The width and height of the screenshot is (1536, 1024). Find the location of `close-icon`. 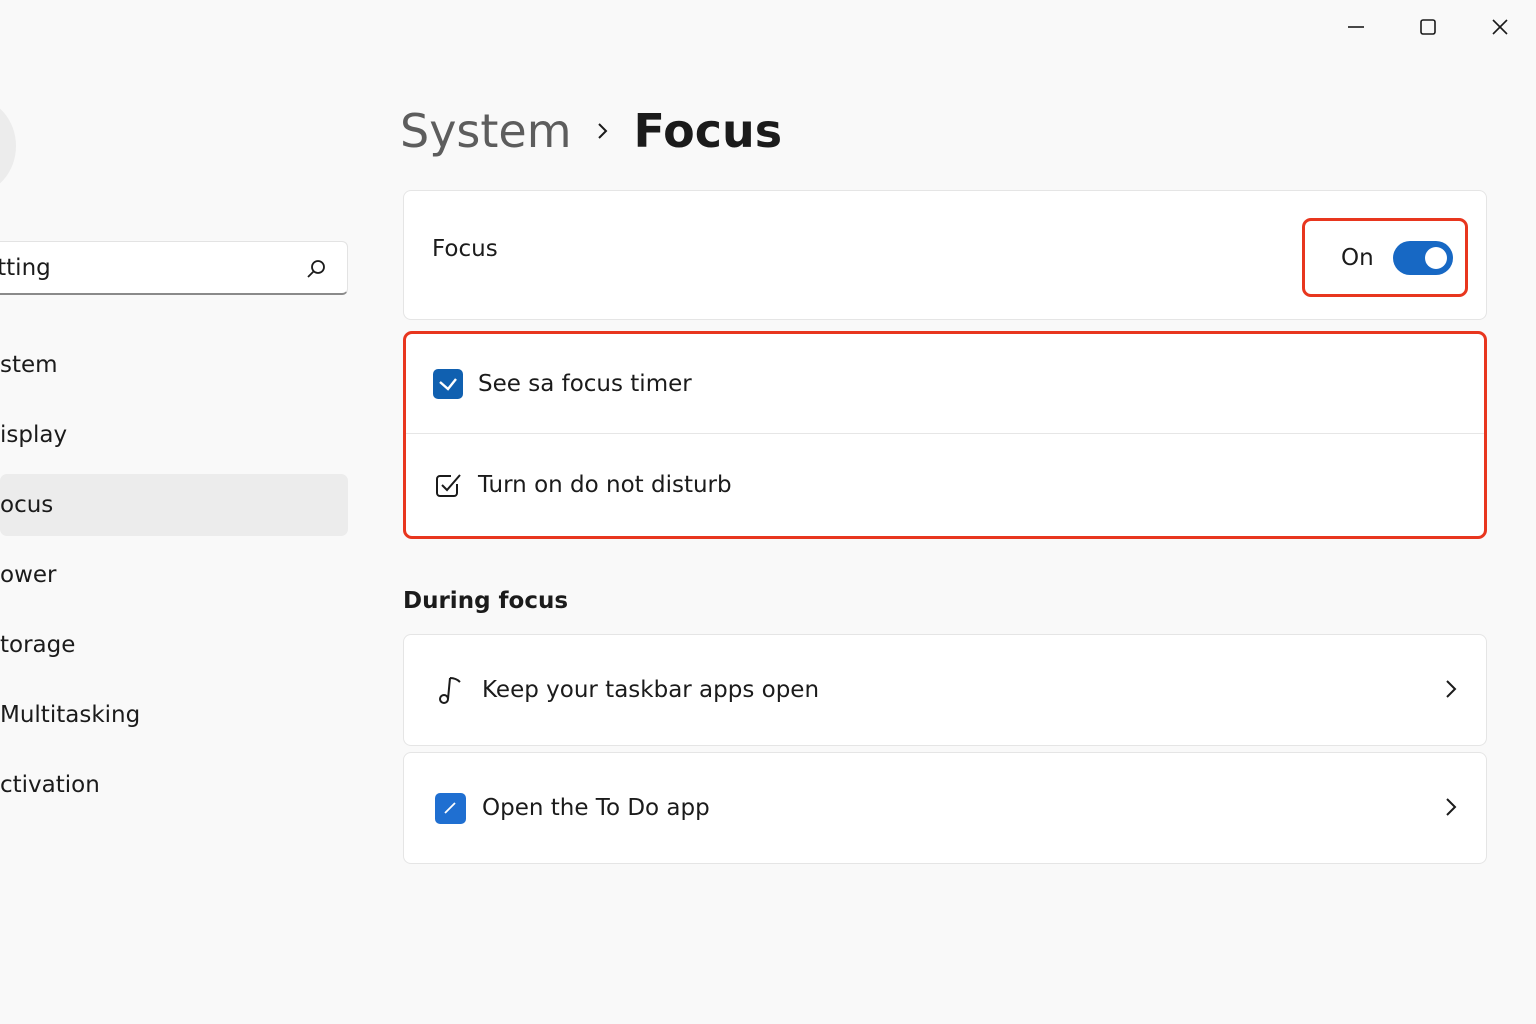

close-icon is located at coordinates (1500, 27).